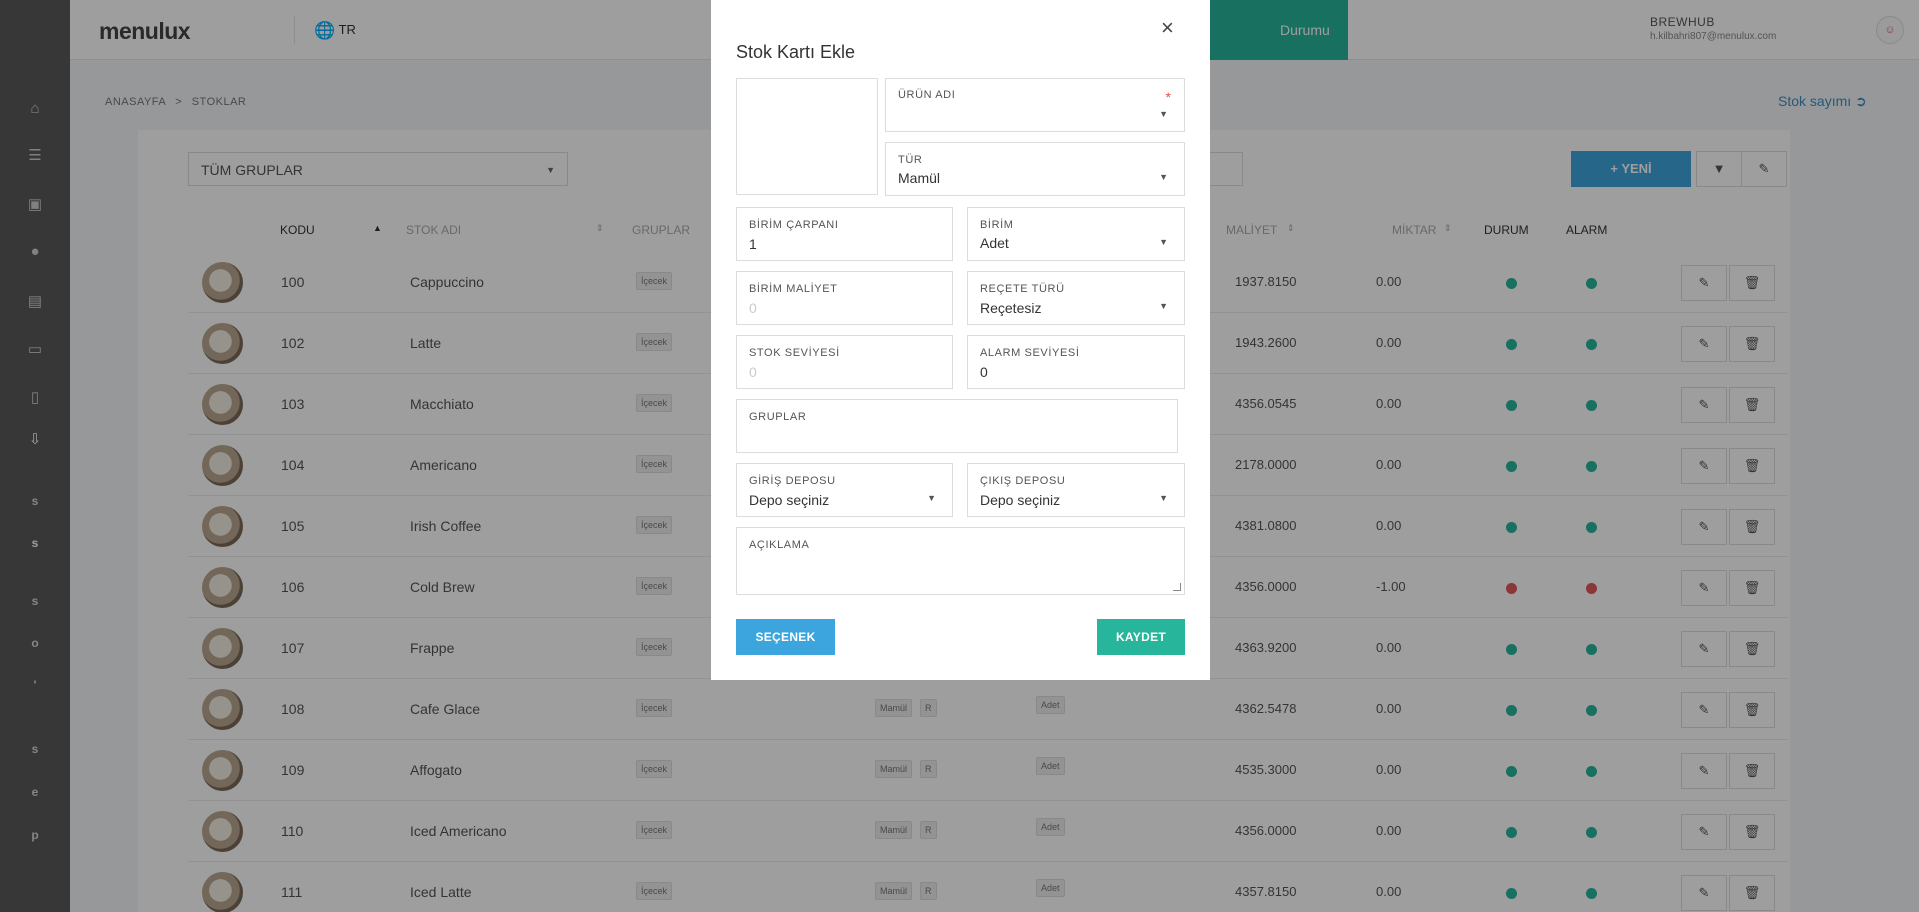 Image resolution: width=1919 pixels, height=912 pixels. Describe the element at coordinates (1076, 362) in the screenshot. I see `alarm-level-field: ALARM SEVİYESİ 0` at that location.